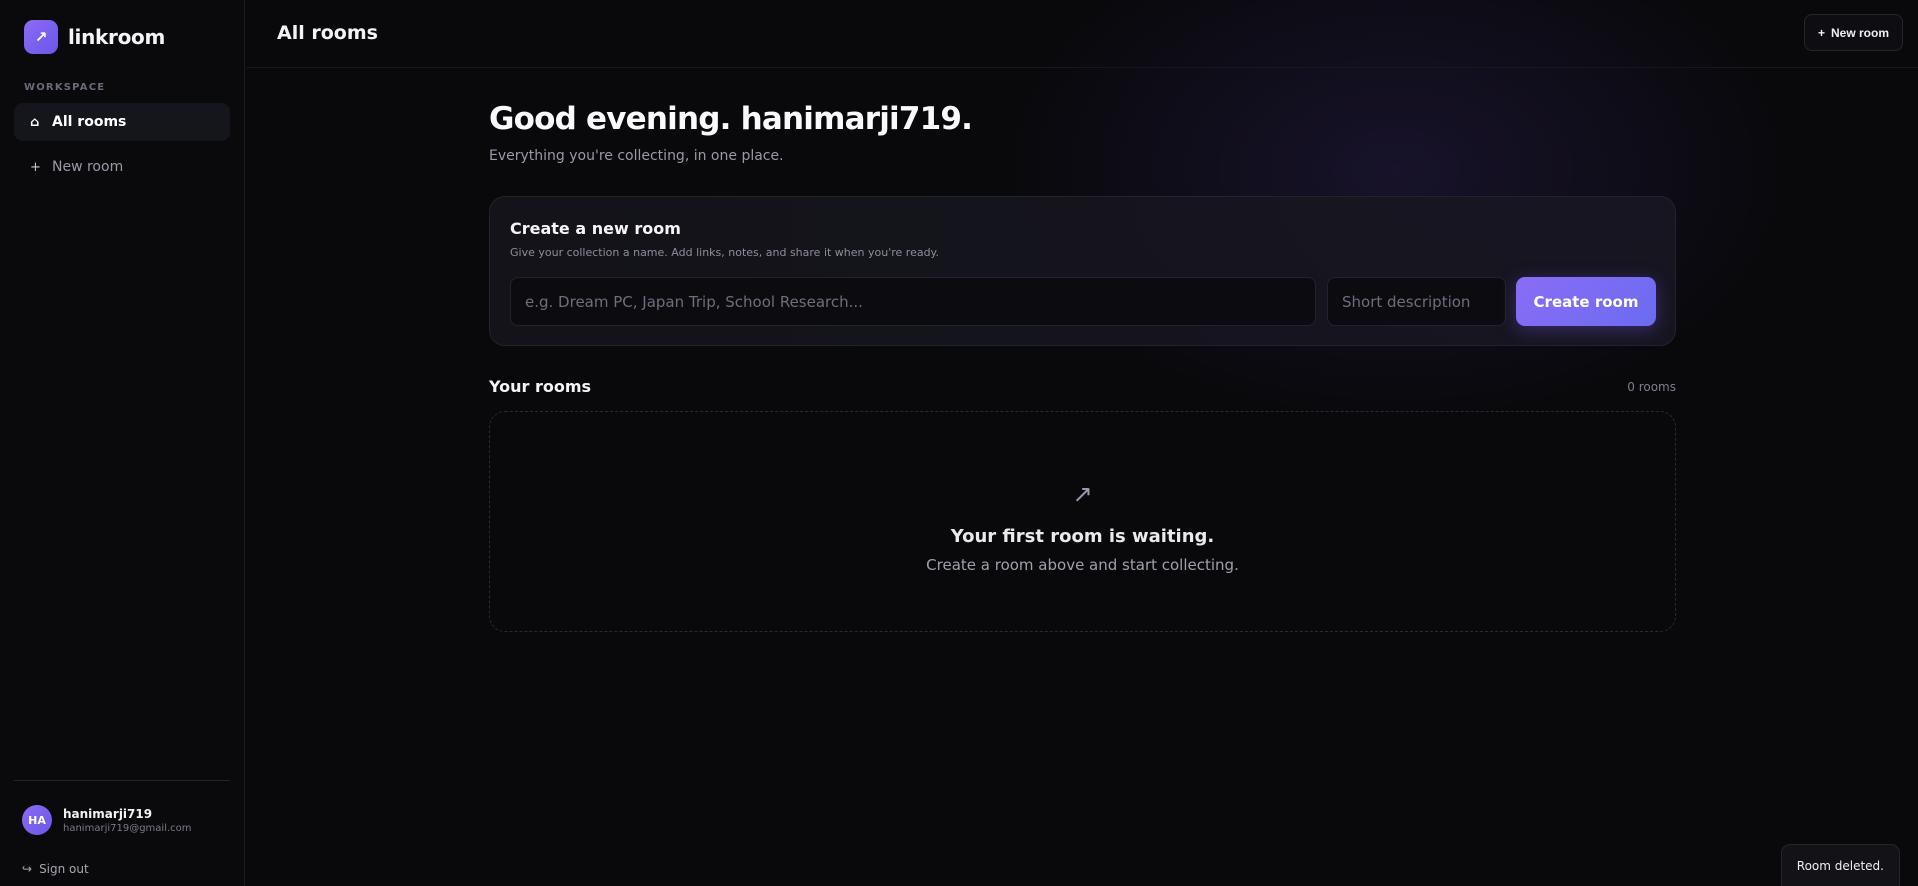 This screenshot has height=886, width=1918. I want to click on sidebar-divider, so click(122, 780).